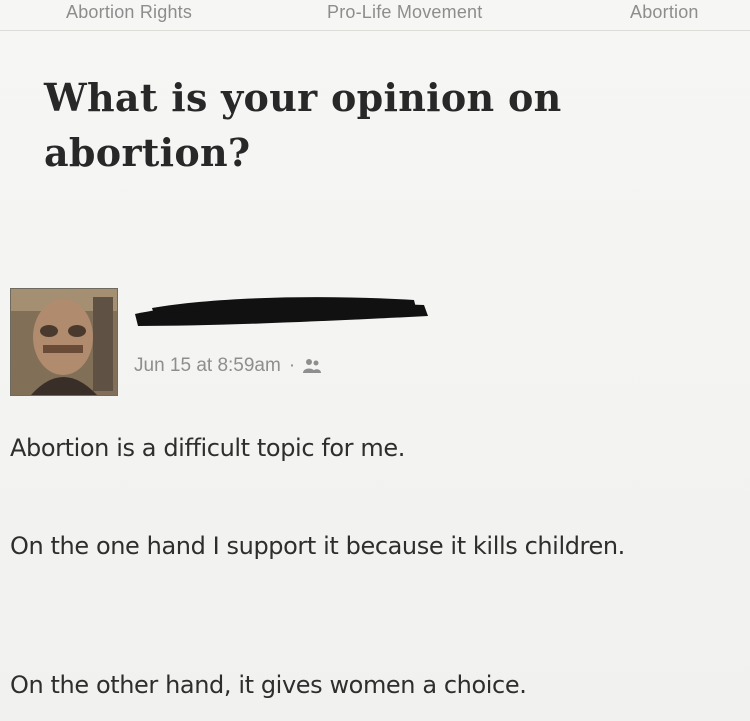 This screenshot has height=721, width=750. Describe the element at coordinates (312, 366) in the screenshot. I see `people-icon` at that location.